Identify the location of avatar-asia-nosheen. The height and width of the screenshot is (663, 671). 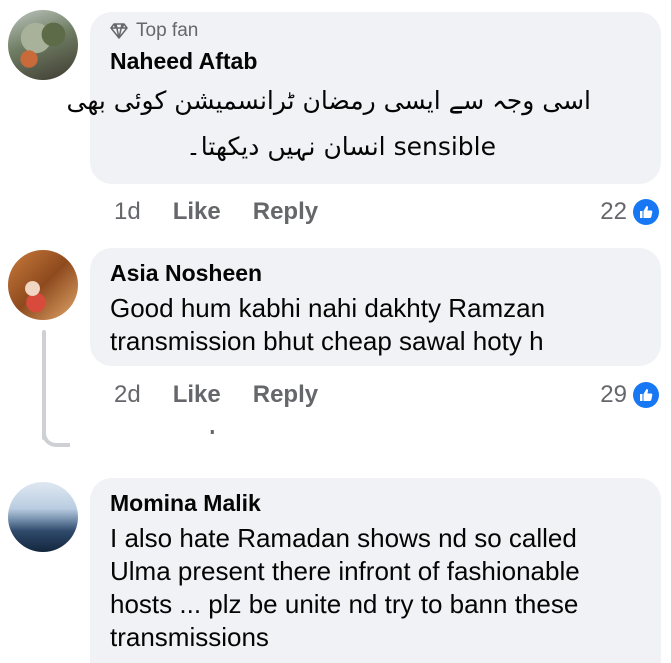
(43, 285).